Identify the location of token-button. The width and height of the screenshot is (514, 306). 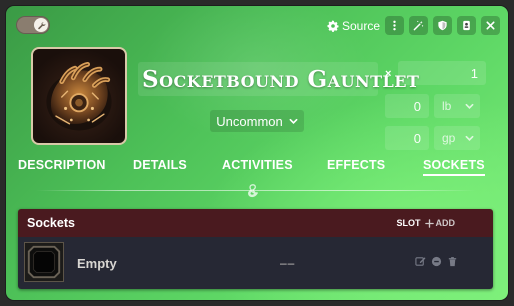
(466, 25).